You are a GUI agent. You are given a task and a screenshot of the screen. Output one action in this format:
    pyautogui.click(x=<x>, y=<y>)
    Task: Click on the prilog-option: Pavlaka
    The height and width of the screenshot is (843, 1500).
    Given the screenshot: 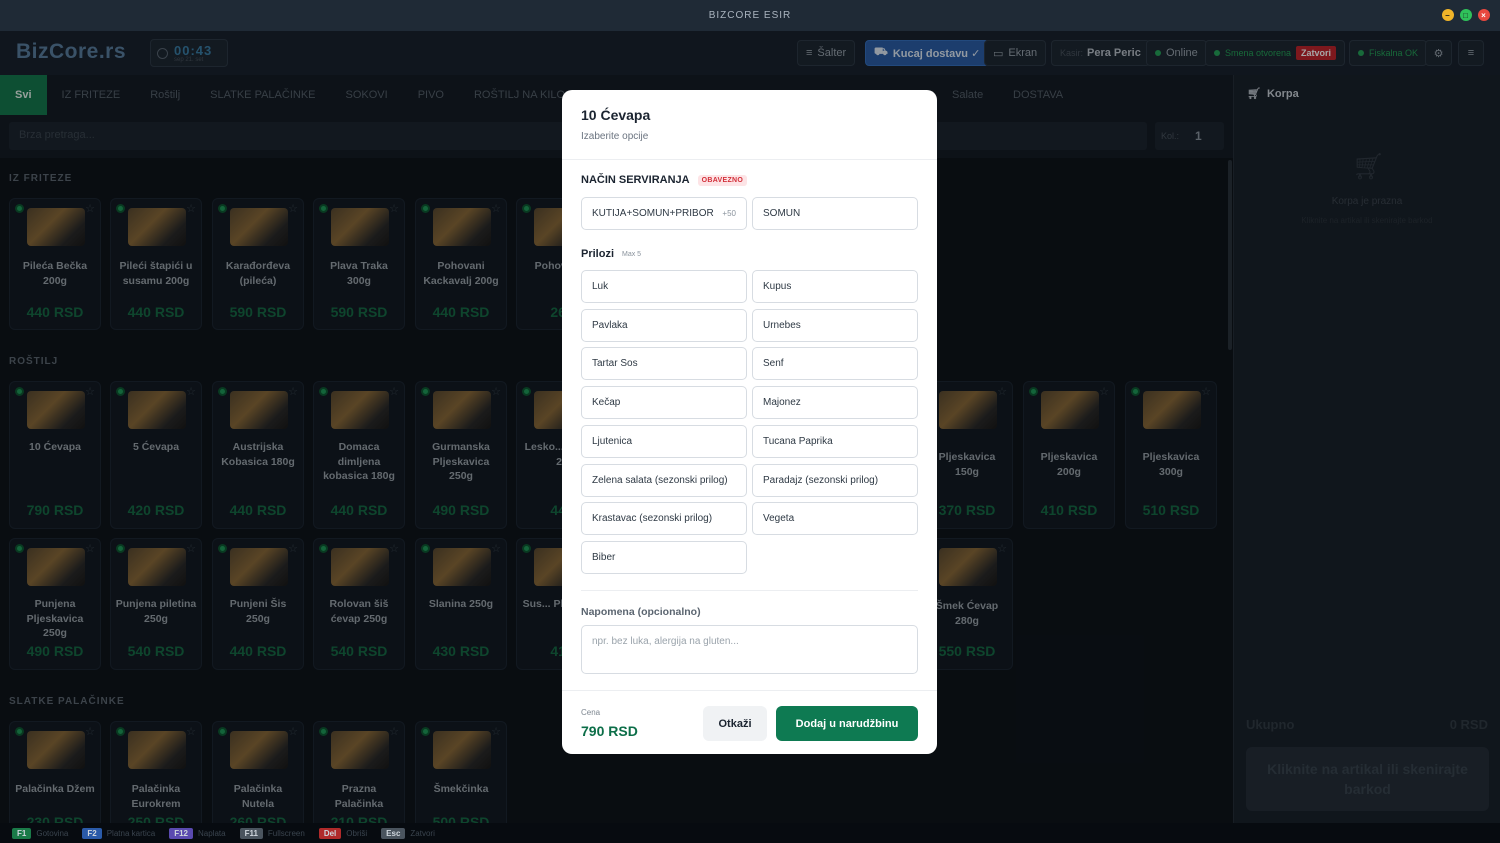 What is the action you would take?
    pyautogui.click(x=664, y=325)
    